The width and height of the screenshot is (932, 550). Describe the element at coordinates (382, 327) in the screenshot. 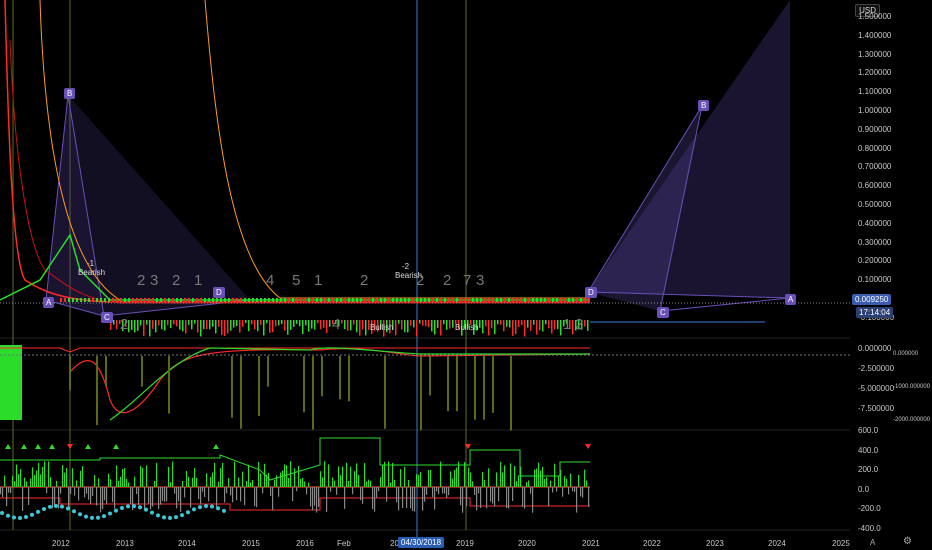

I see `bullish-1-label: Bullish` at that location.